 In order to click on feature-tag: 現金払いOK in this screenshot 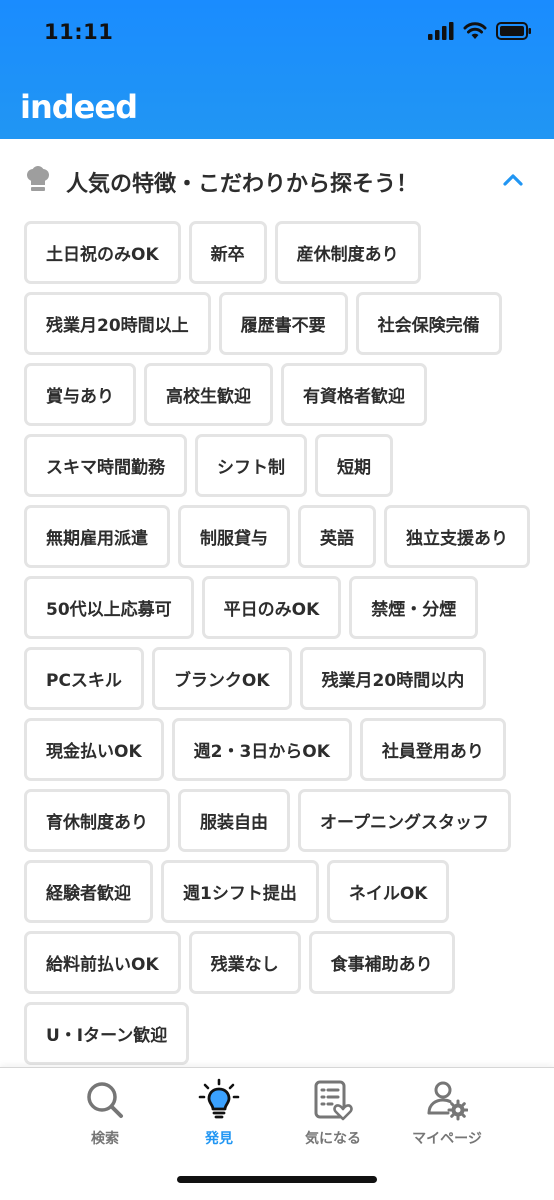, I will do `click(94, 749)`.